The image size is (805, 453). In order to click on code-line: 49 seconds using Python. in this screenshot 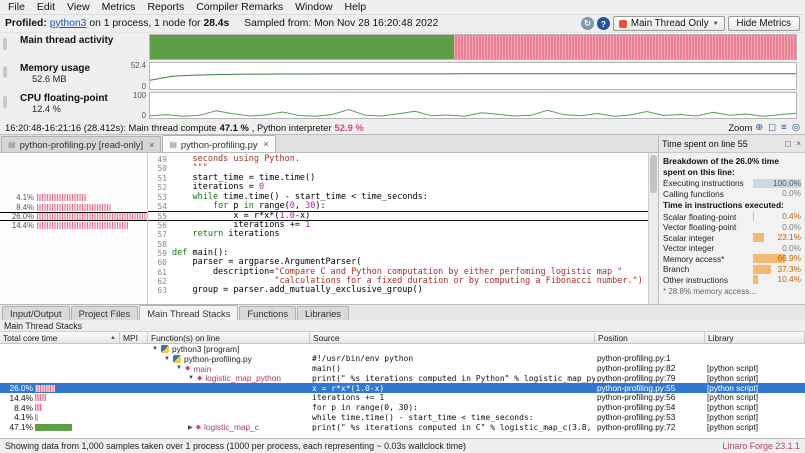, I will do `click(398, 159)`.